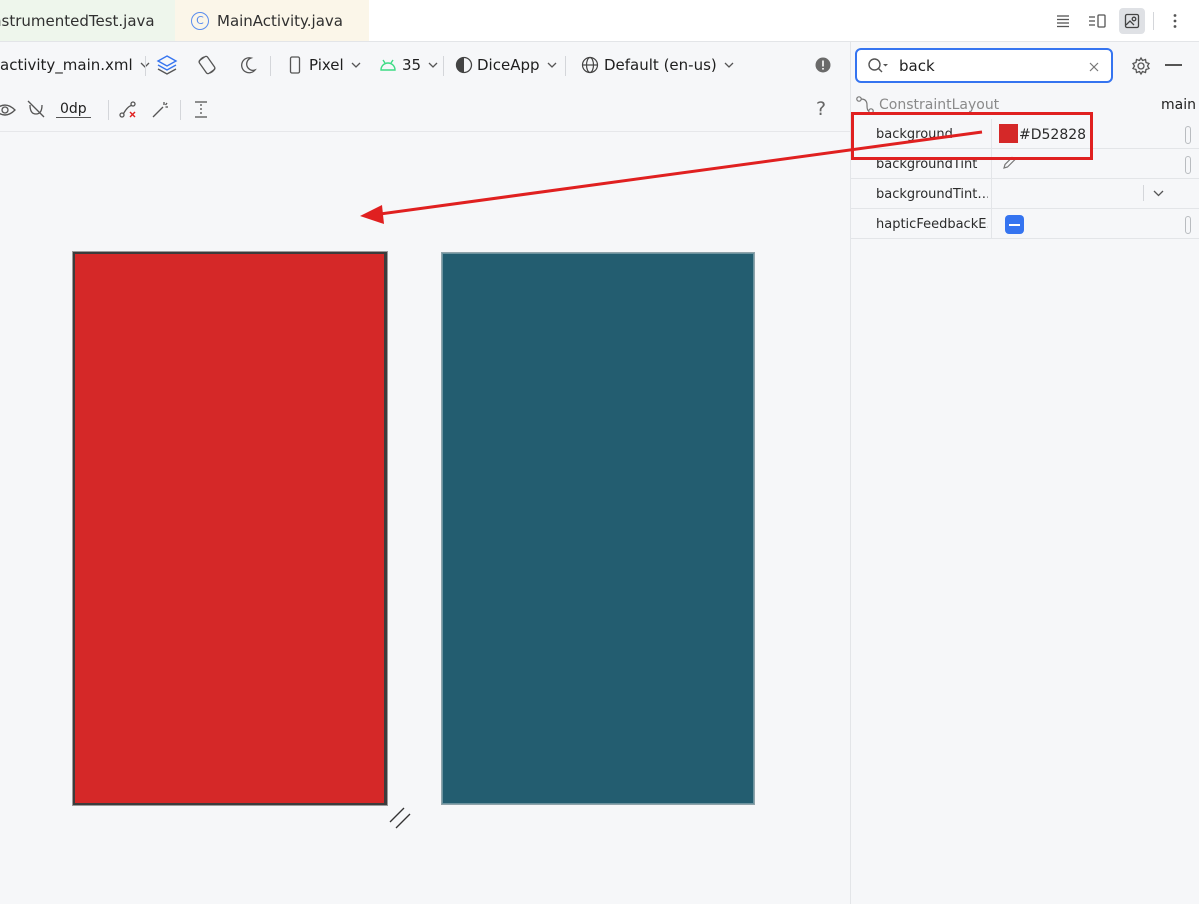  Describe the element at coordinates (295, 65) in the screenshot. I see `phone-icon` at that location.